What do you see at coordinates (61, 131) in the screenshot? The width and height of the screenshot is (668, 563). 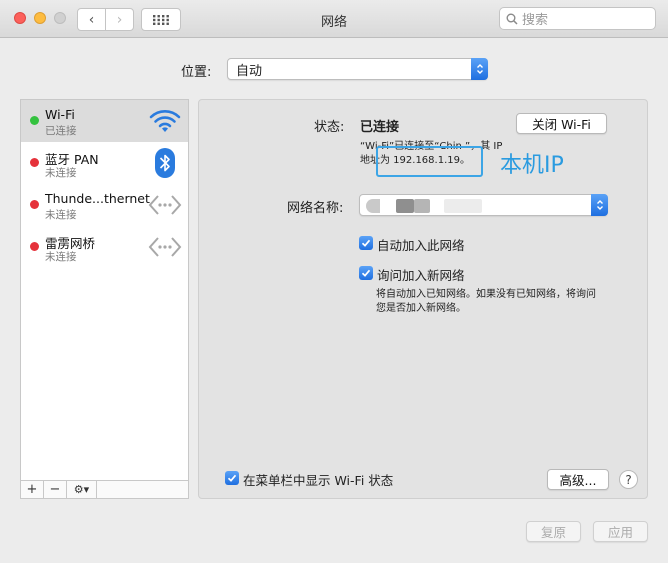 I see `service-status: 已连接` at bounding box center [61, 131].